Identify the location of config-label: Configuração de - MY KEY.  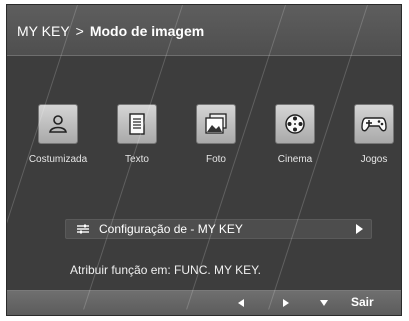
(171, 229).